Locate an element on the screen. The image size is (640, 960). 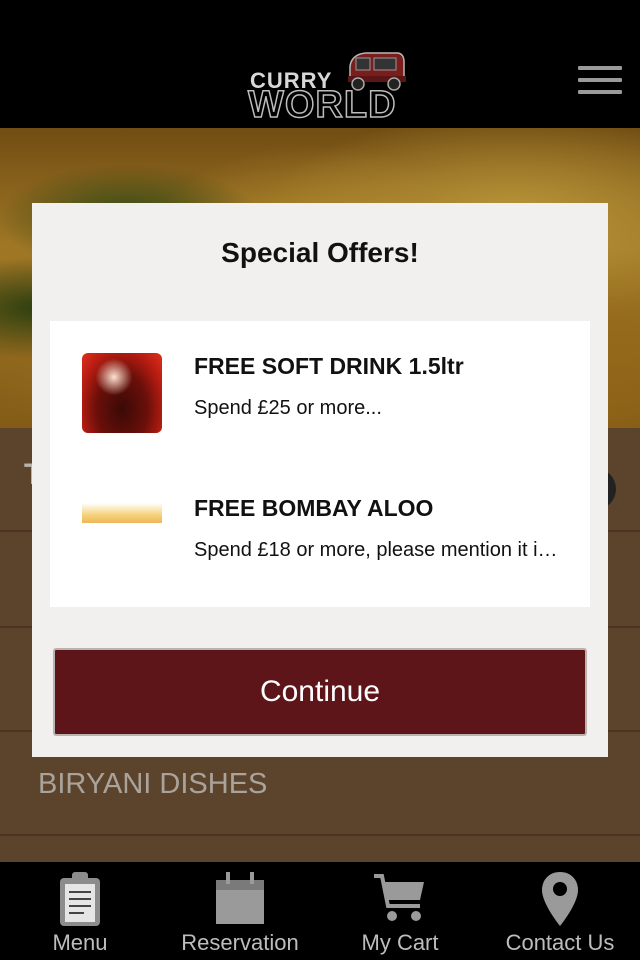
soft-drink-image is located at coordinates (122, 393).